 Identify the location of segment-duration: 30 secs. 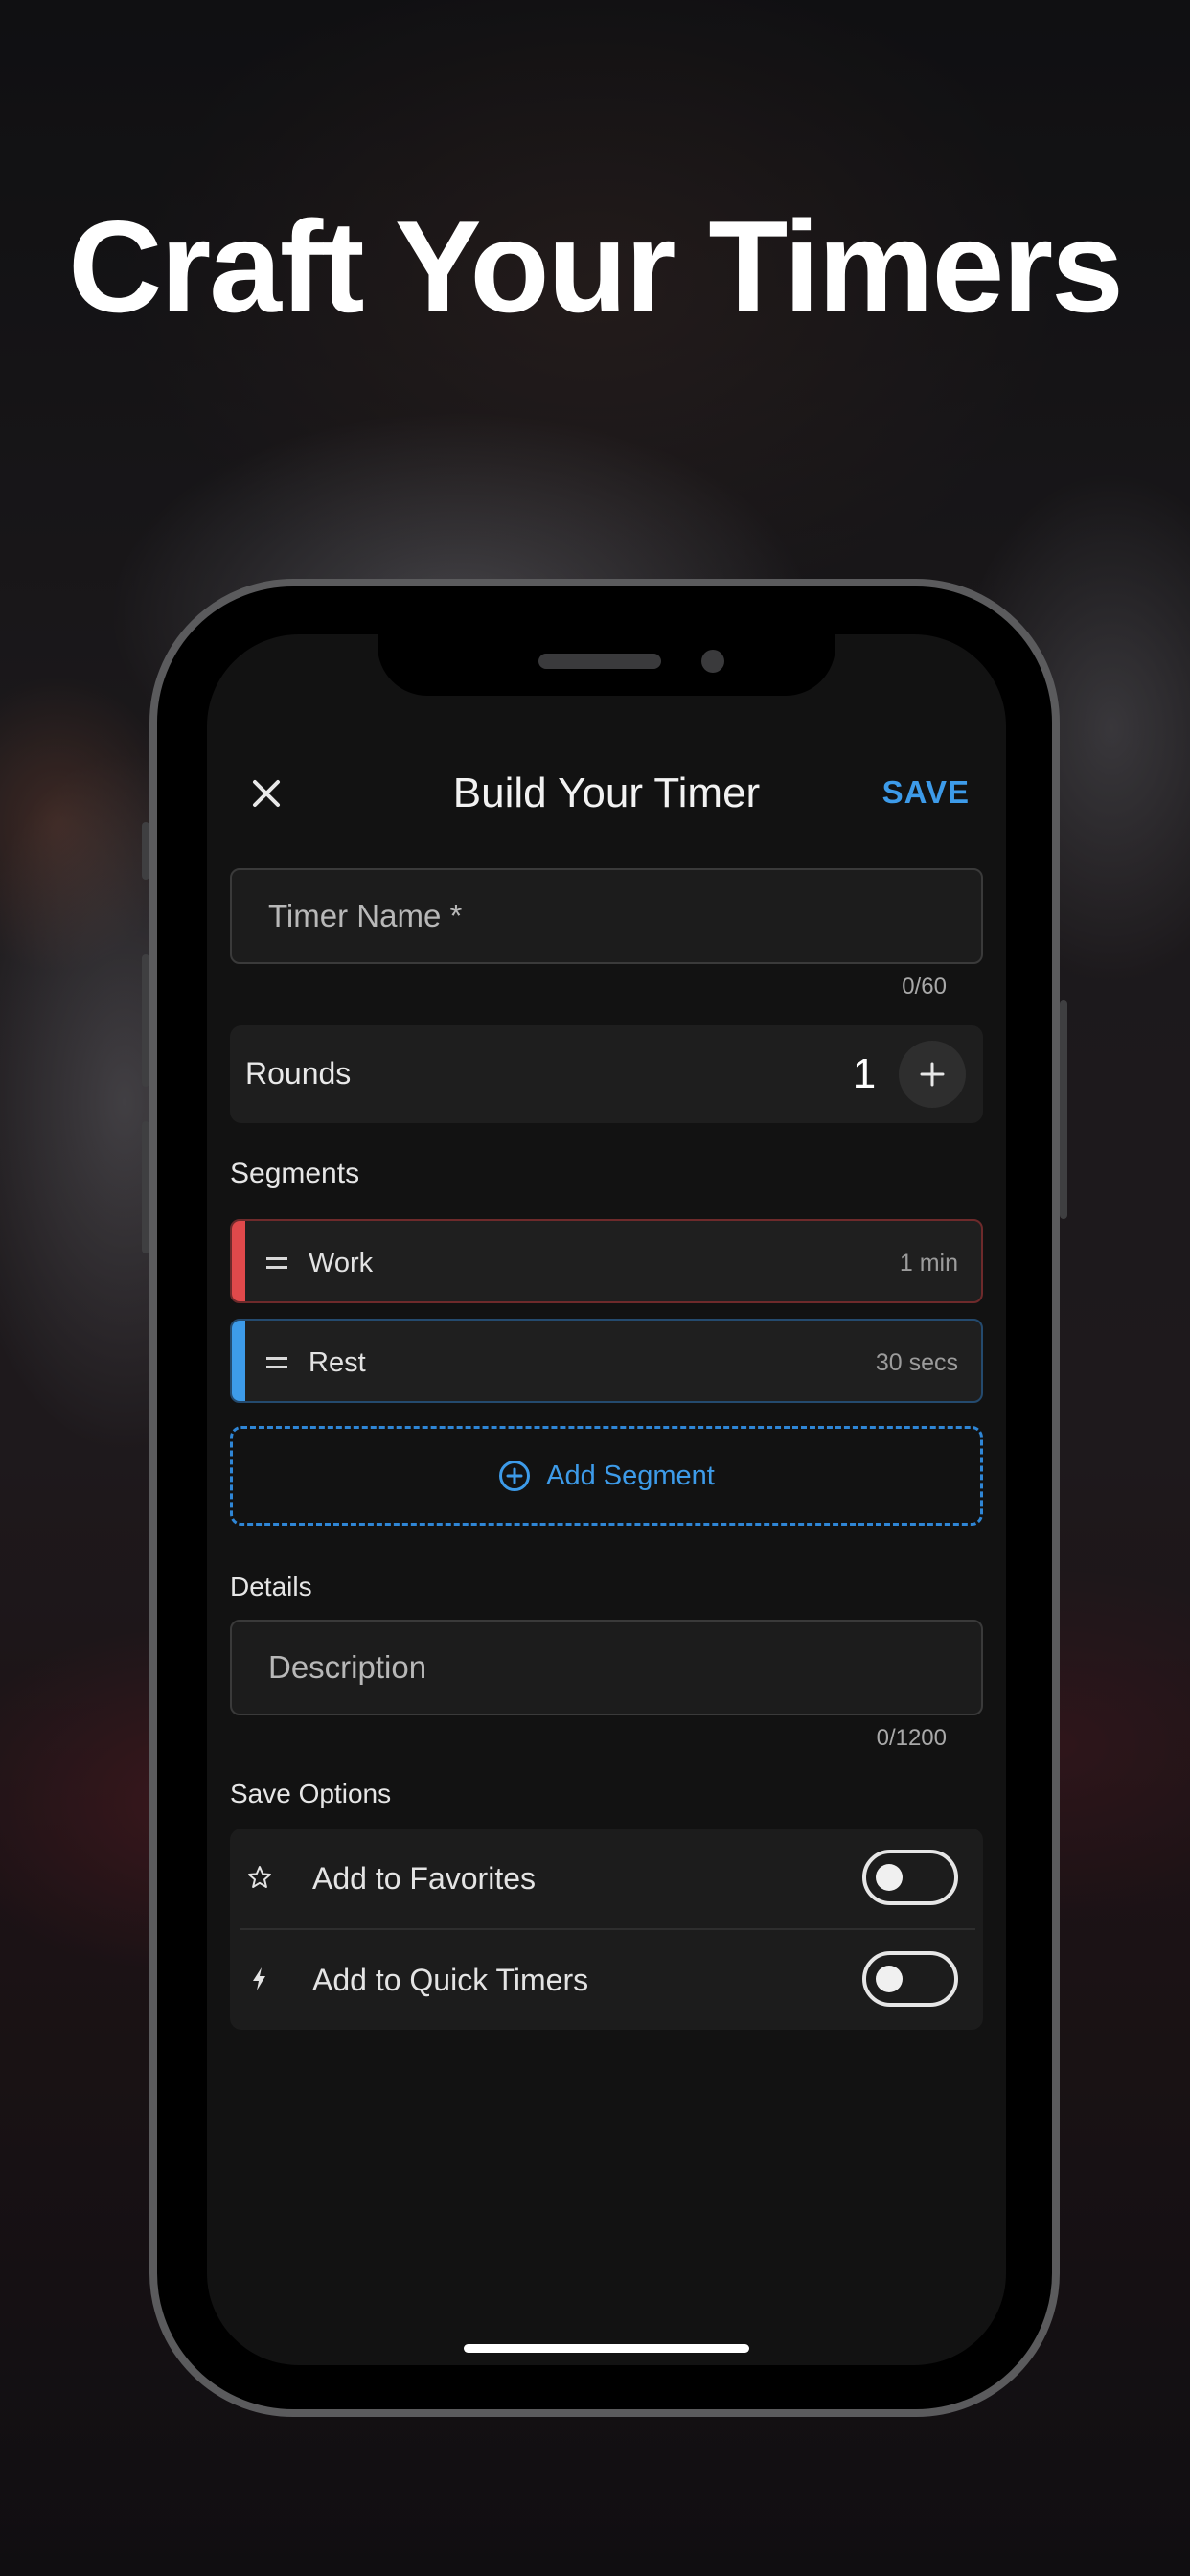
(917, 1362).